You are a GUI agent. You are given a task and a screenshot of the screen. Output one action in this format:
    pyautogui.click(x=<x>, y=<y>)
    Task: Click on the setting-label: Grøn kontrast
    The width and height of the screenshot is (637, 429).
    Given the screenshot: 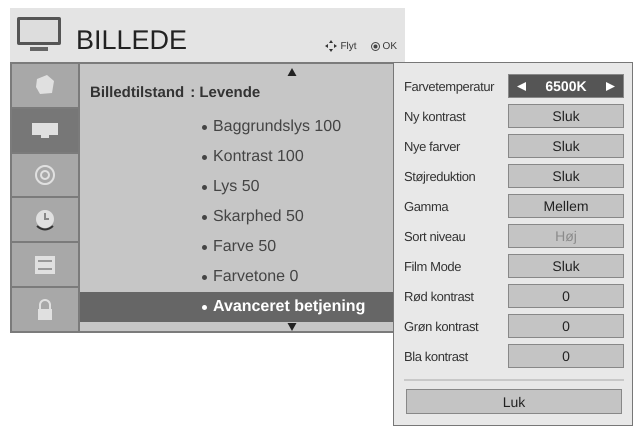 What is the action you would take?
    pyautogui.click(x=442, y=326)
    